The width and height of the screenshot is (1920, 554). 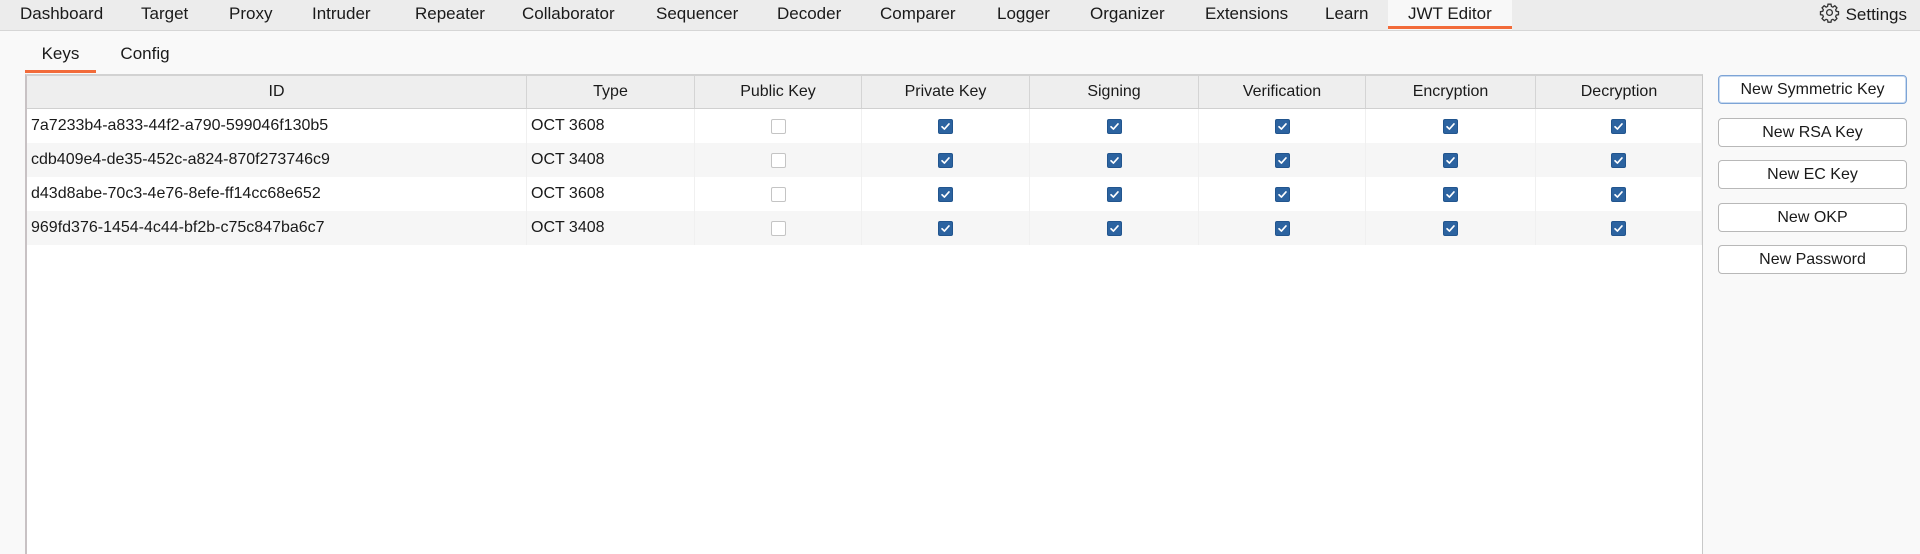 What do you see at coordinates (145, 56) in the screenshot?
I see `subtab-config: Config` at bounding box center [145, 56].